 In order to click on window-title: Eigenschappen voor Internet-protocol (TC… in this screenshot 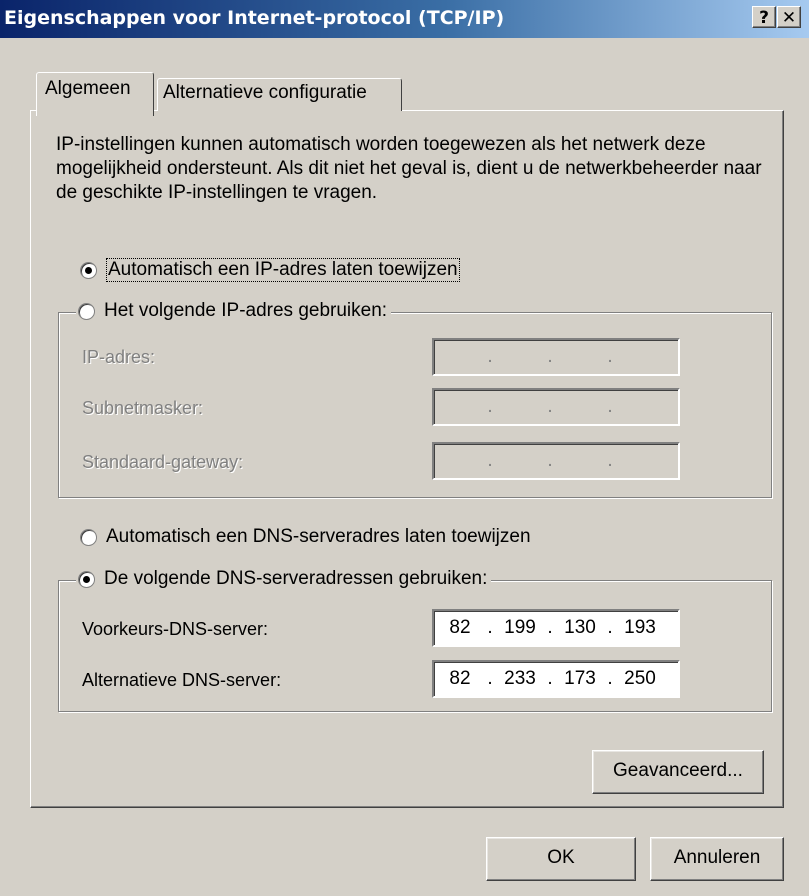, I will do `click(254, 18)`.